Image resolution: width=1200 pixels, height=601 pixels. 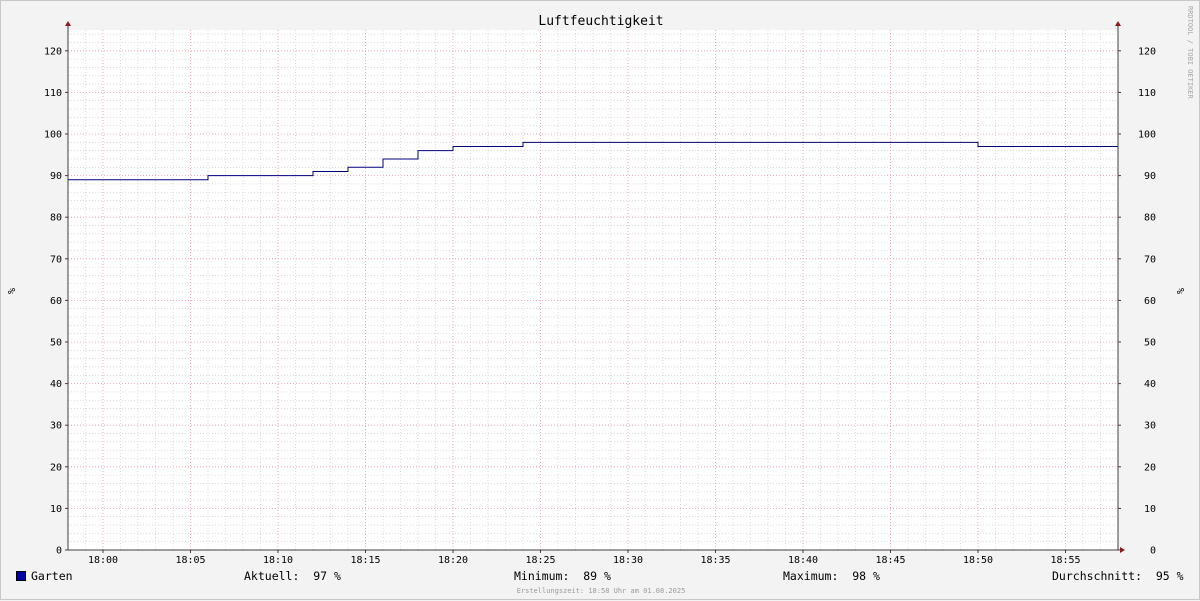 I want to click on y-tick-label-left: 70, so click(x=56, y=259).